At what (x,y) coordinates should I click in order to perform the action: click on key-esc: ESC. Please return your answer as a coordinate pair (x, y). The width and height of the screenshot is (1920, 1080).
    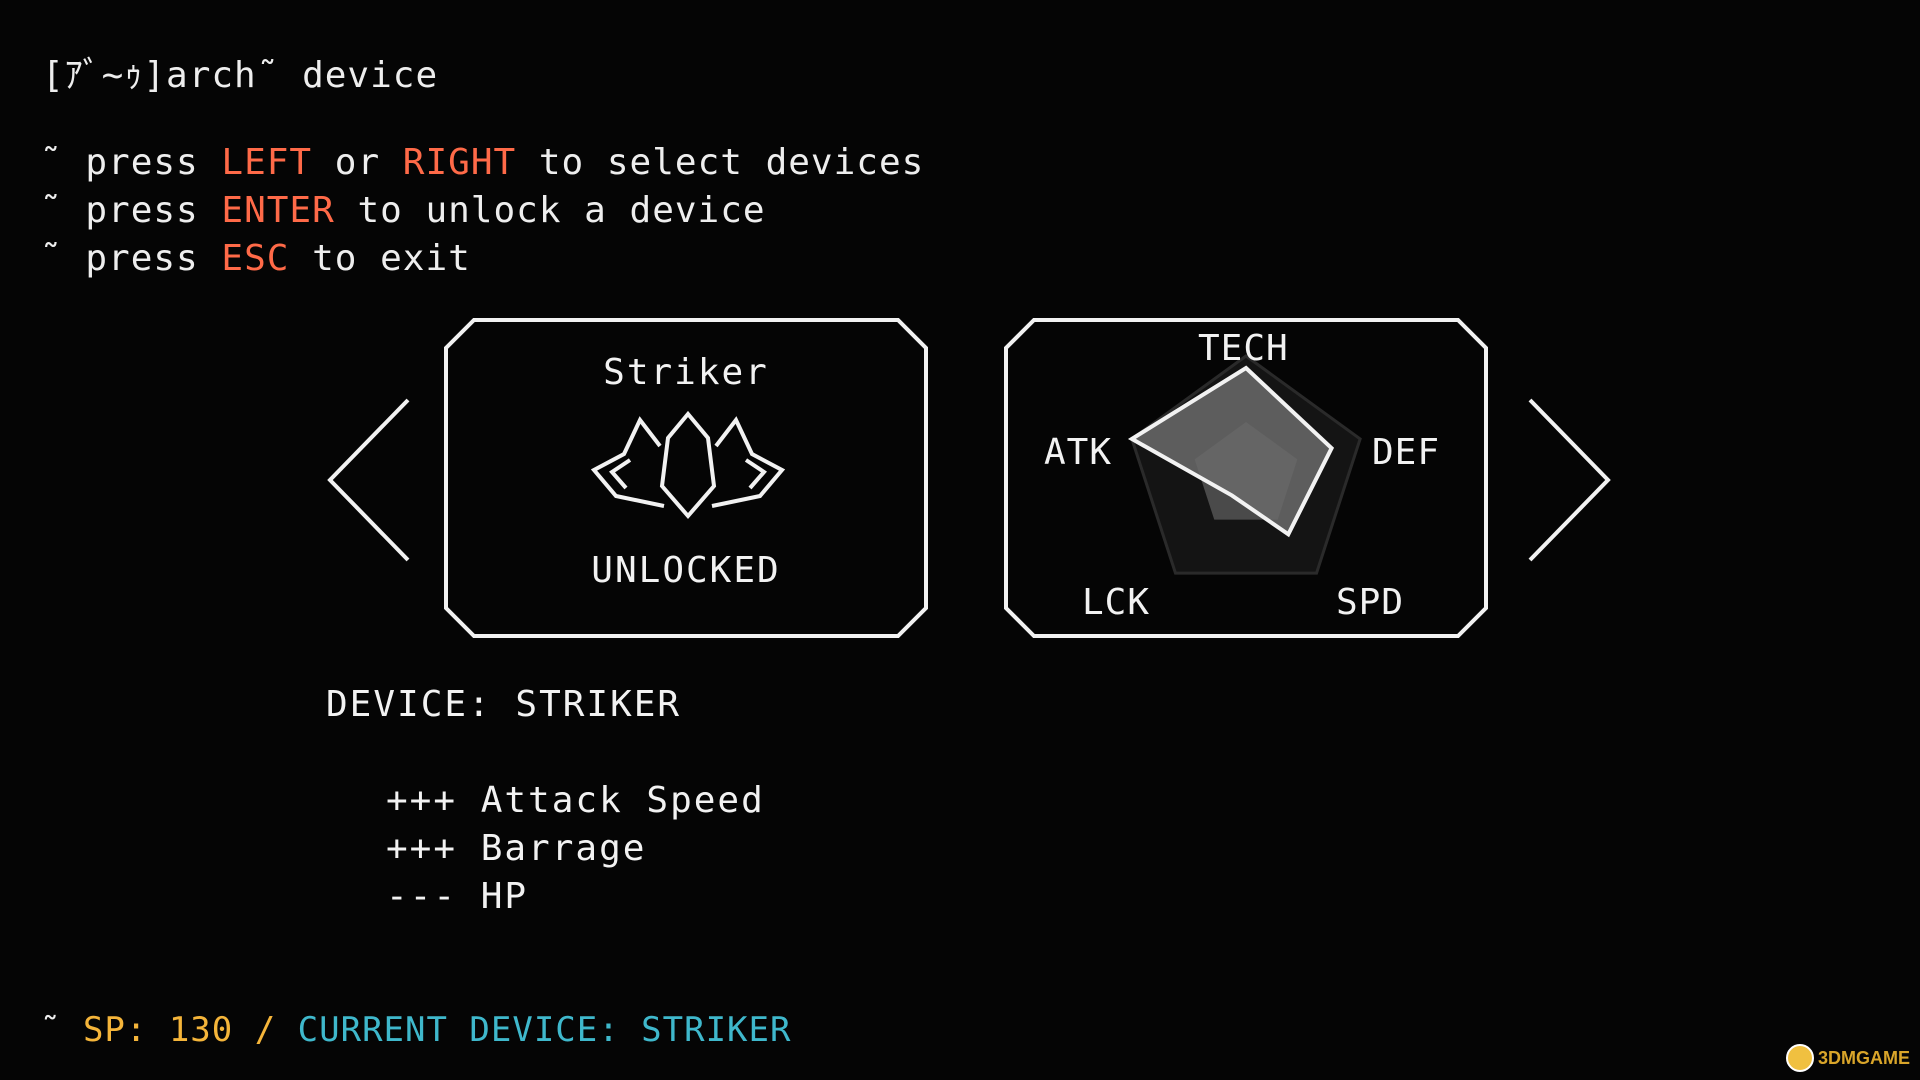
    Looking at the image, I should click on (255, 258).